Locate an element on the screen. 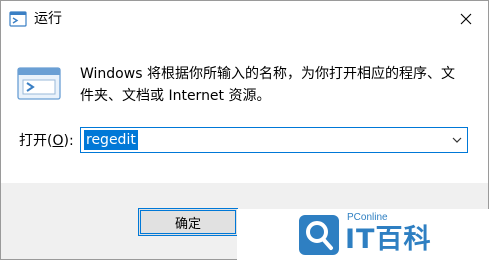  chevron-down-icon is located at coordinates (457, 140).